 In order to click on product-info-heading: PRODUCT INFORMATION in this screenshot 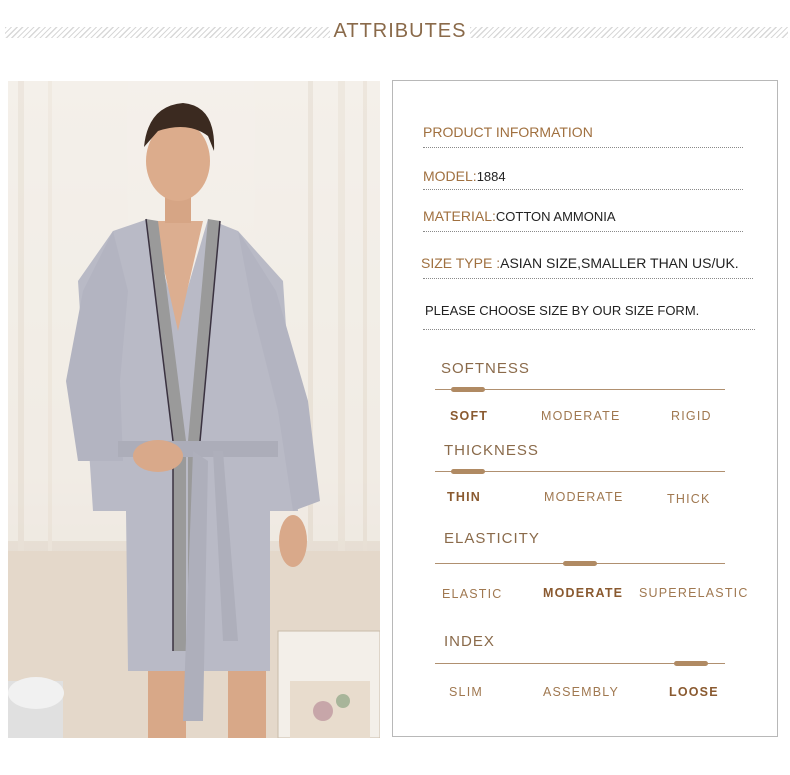, I will do `click(508, 132)`.